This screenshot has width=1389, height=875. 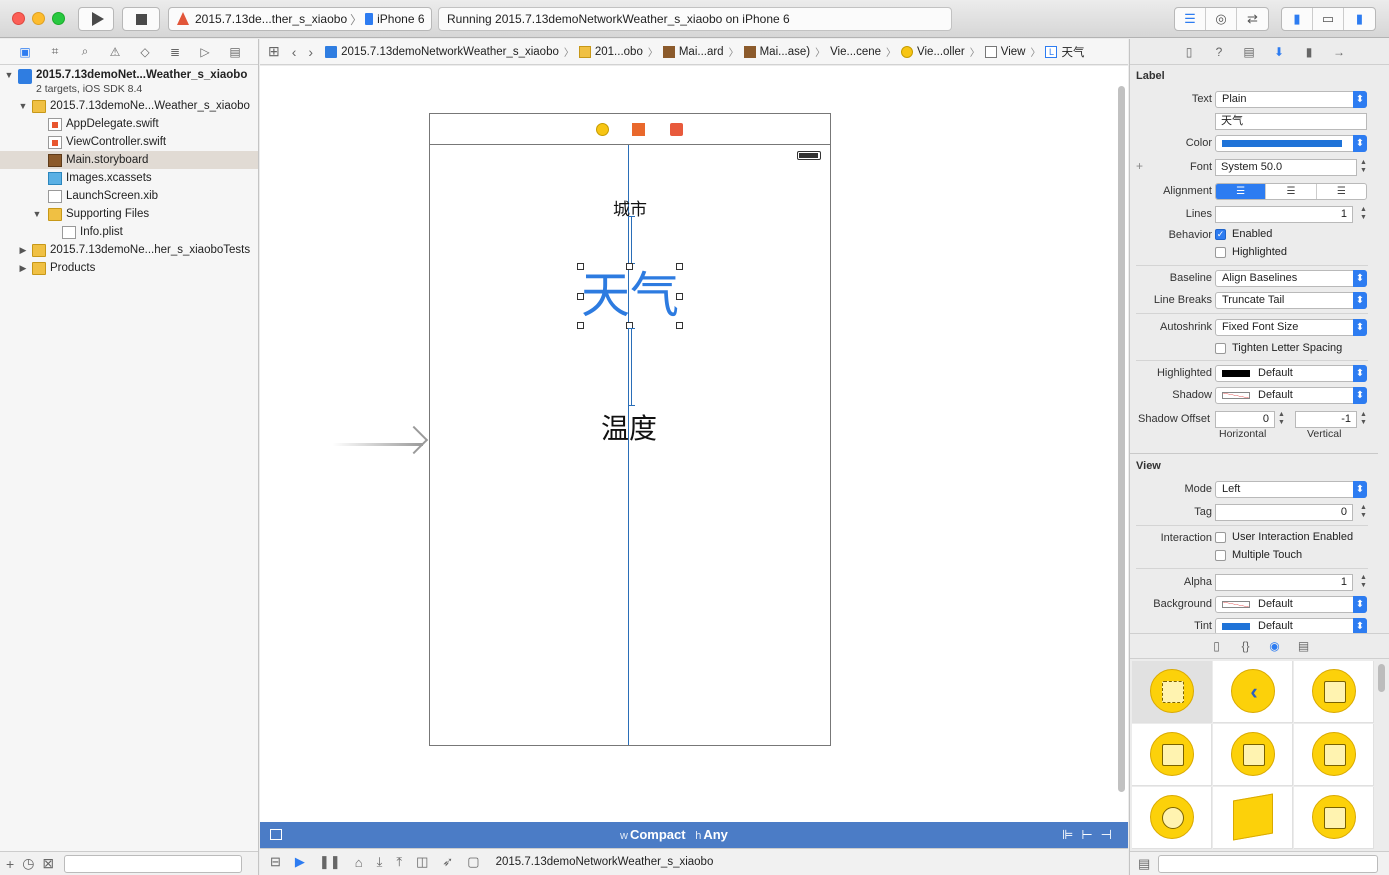 I want to click on quick-help-icon: ?, so click(x=1219, y=52).